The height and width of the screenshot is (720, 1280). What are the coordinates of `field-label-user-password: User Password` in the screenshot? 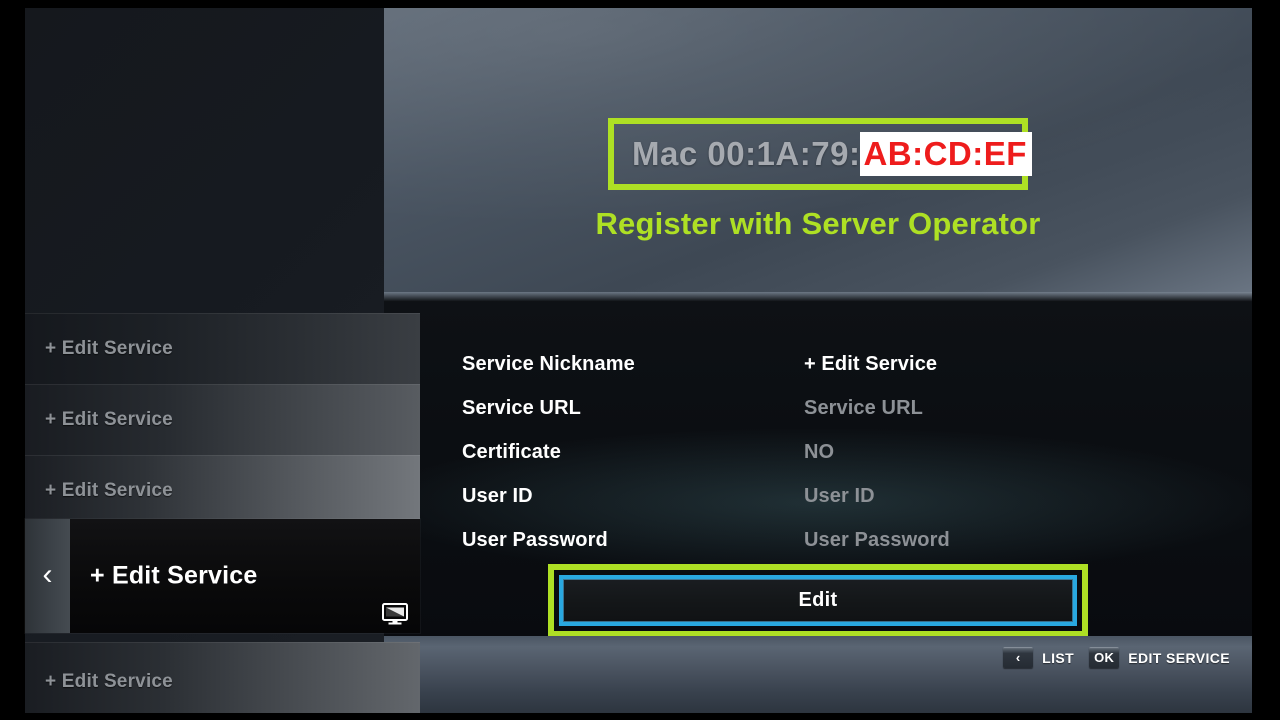 It's located at (535, 539).